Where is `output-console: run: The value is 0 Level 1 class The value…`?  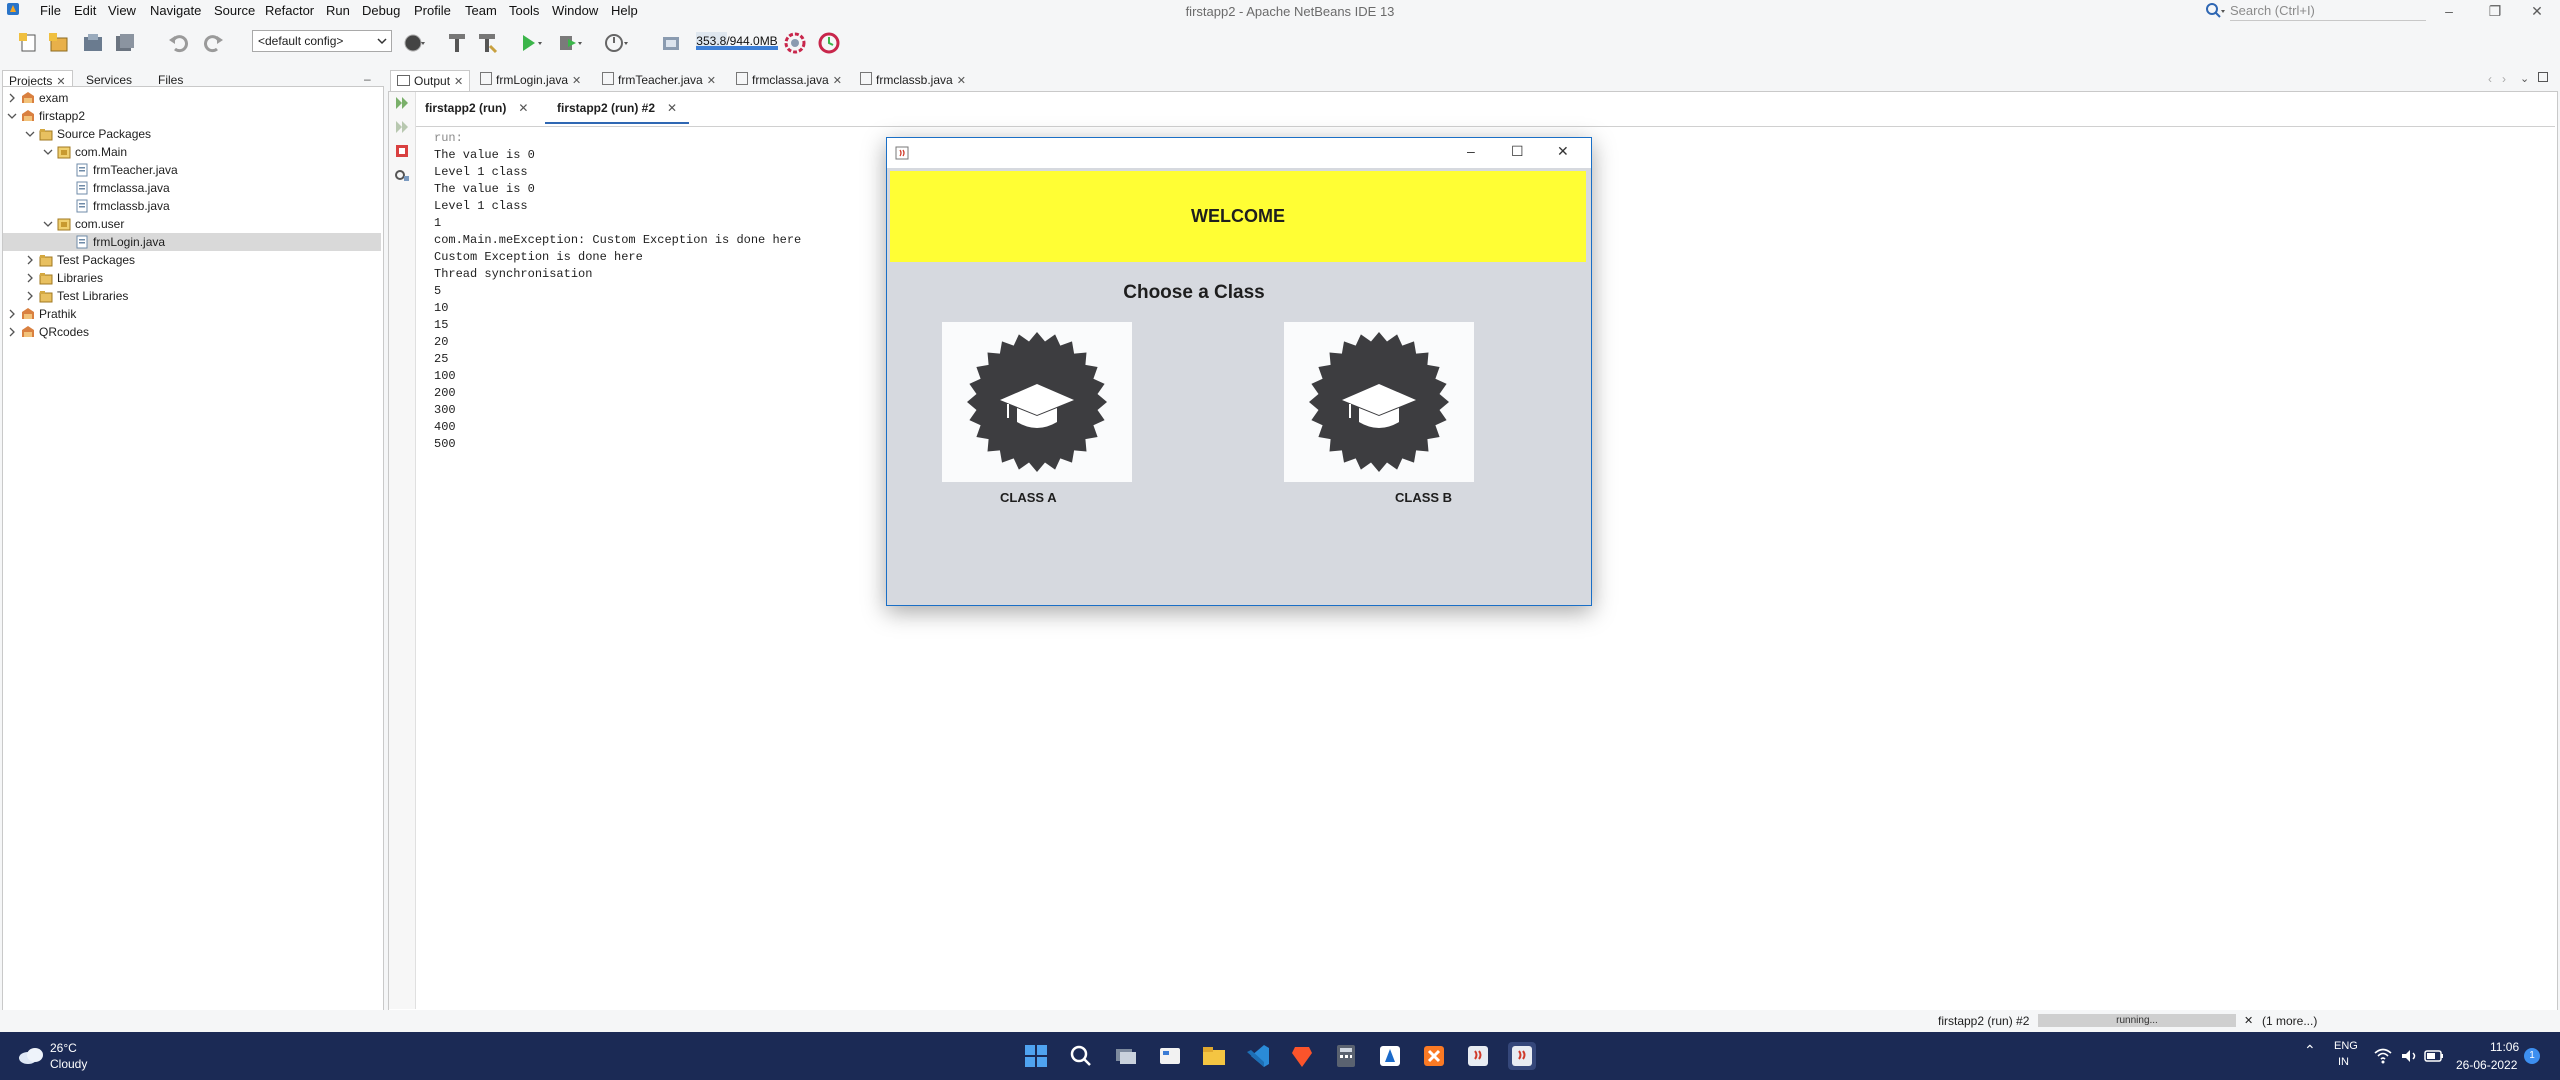 output-console: run: The value is 0 Level 1 class The value… is located at coordinates (617, 291).